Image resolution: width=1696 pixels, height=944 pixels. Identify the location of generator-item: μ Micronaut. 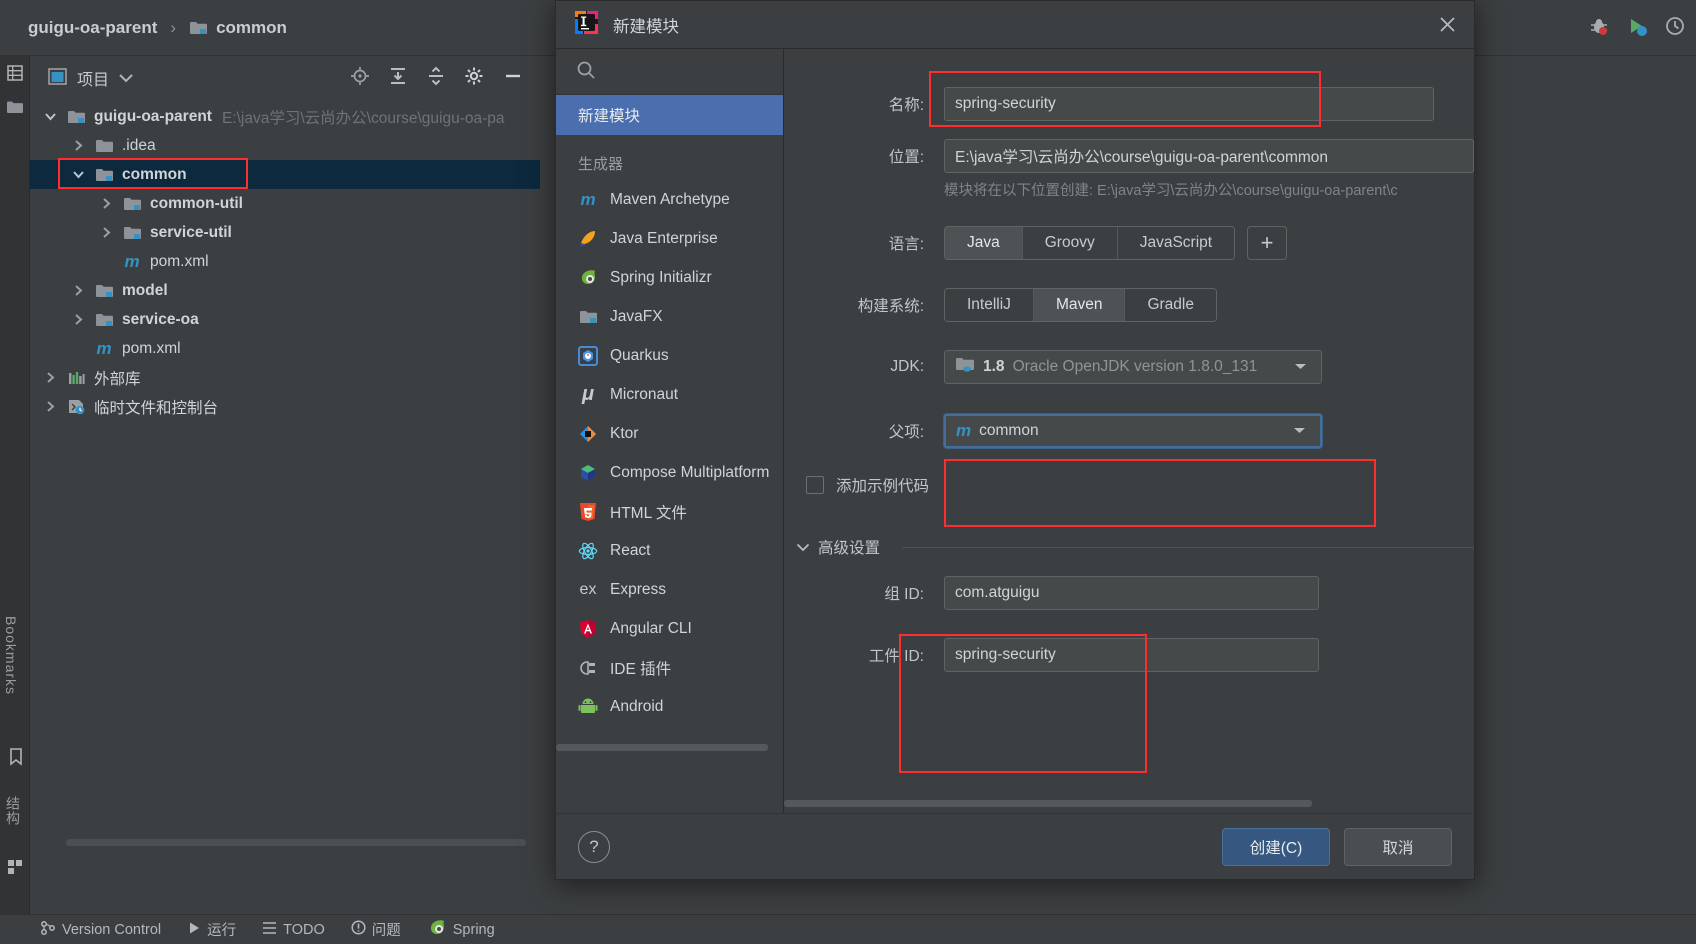
(669, 394).